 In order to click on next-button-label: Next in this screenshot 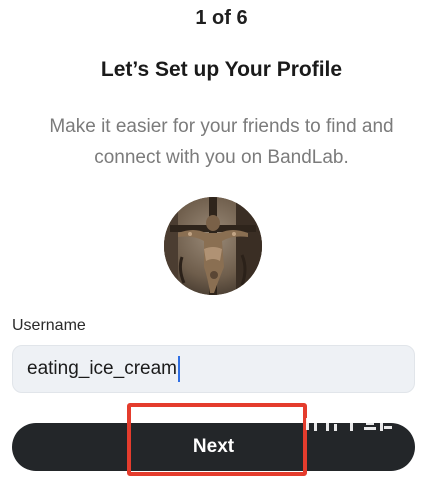, I will do `click(213, 446)`.